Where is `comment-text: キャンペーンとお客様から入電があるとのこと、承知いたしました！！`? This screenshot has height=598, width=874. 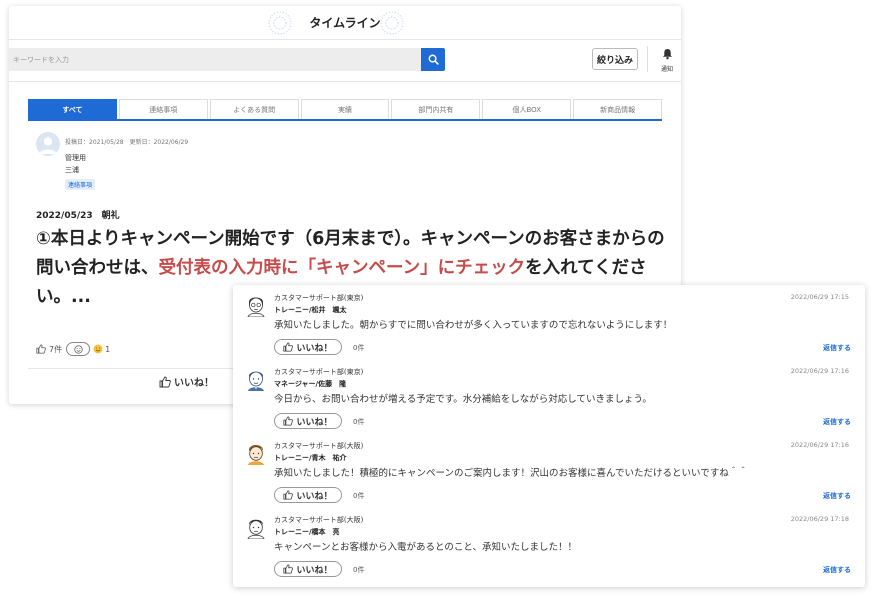 comment-text: キャンペーンとお客様から入電があるとのこと、承知いたしました！！ is located at coordinates (426, 547).